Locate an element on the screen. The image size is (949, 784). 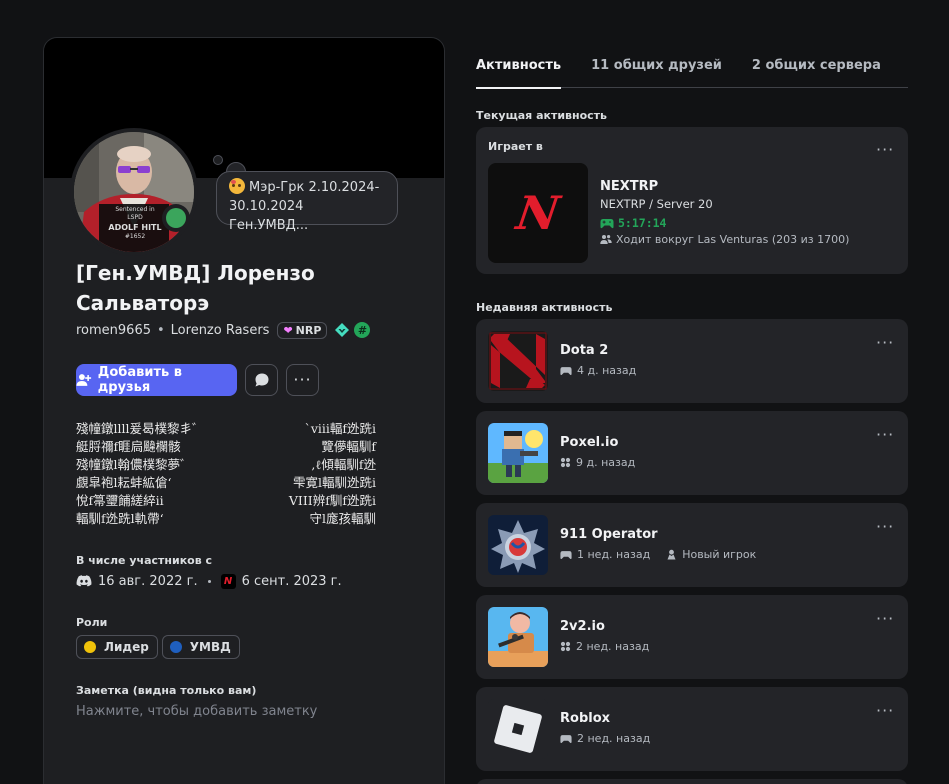
game-thumbnail-2v2io is located at coordinates (518, 637).